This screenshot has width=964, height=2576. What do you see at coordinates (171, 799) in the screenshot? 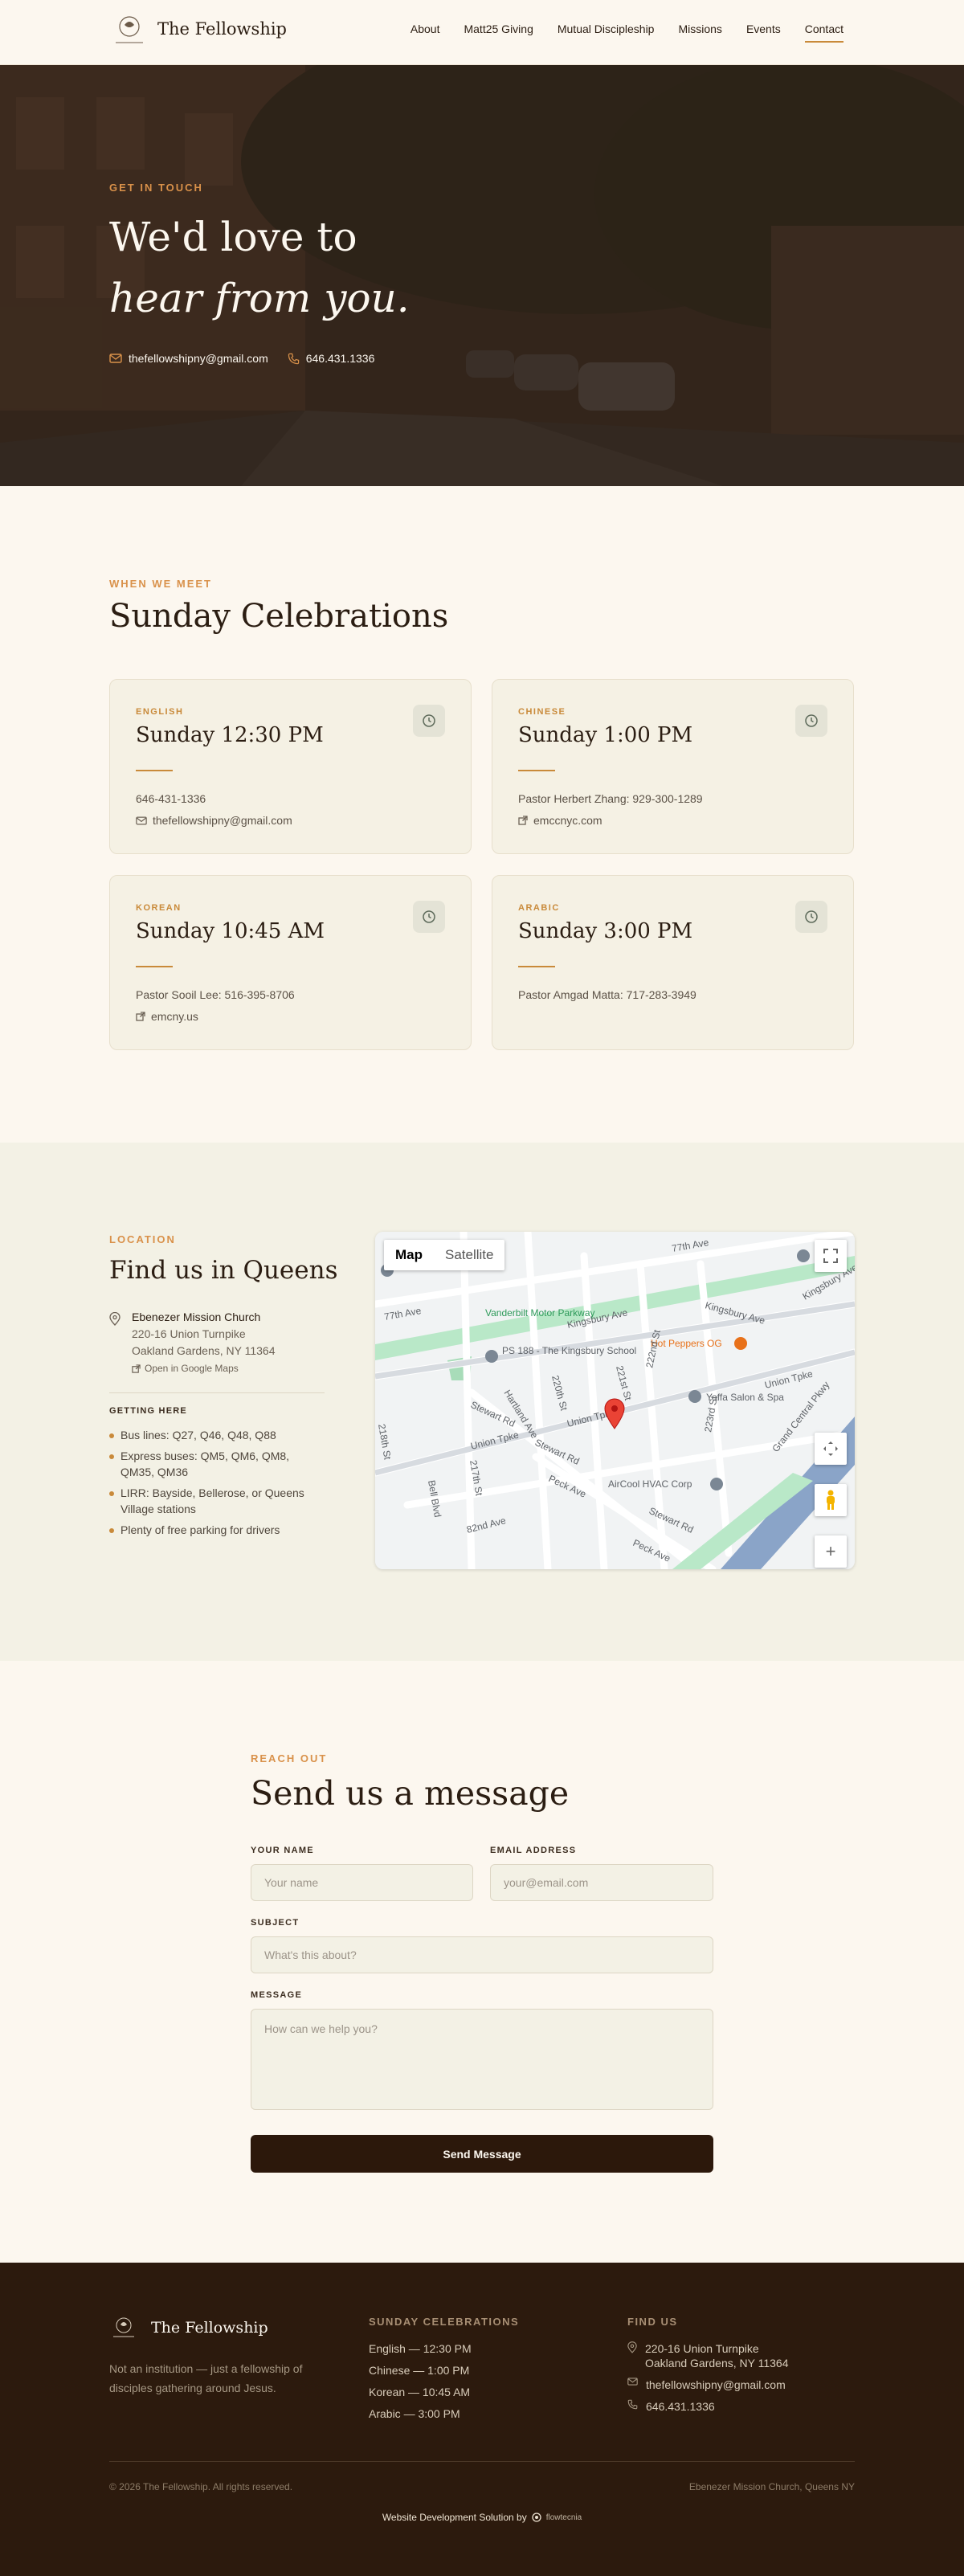
I see `service-contact: 646-431-1336` at bounding box center [171, 799].